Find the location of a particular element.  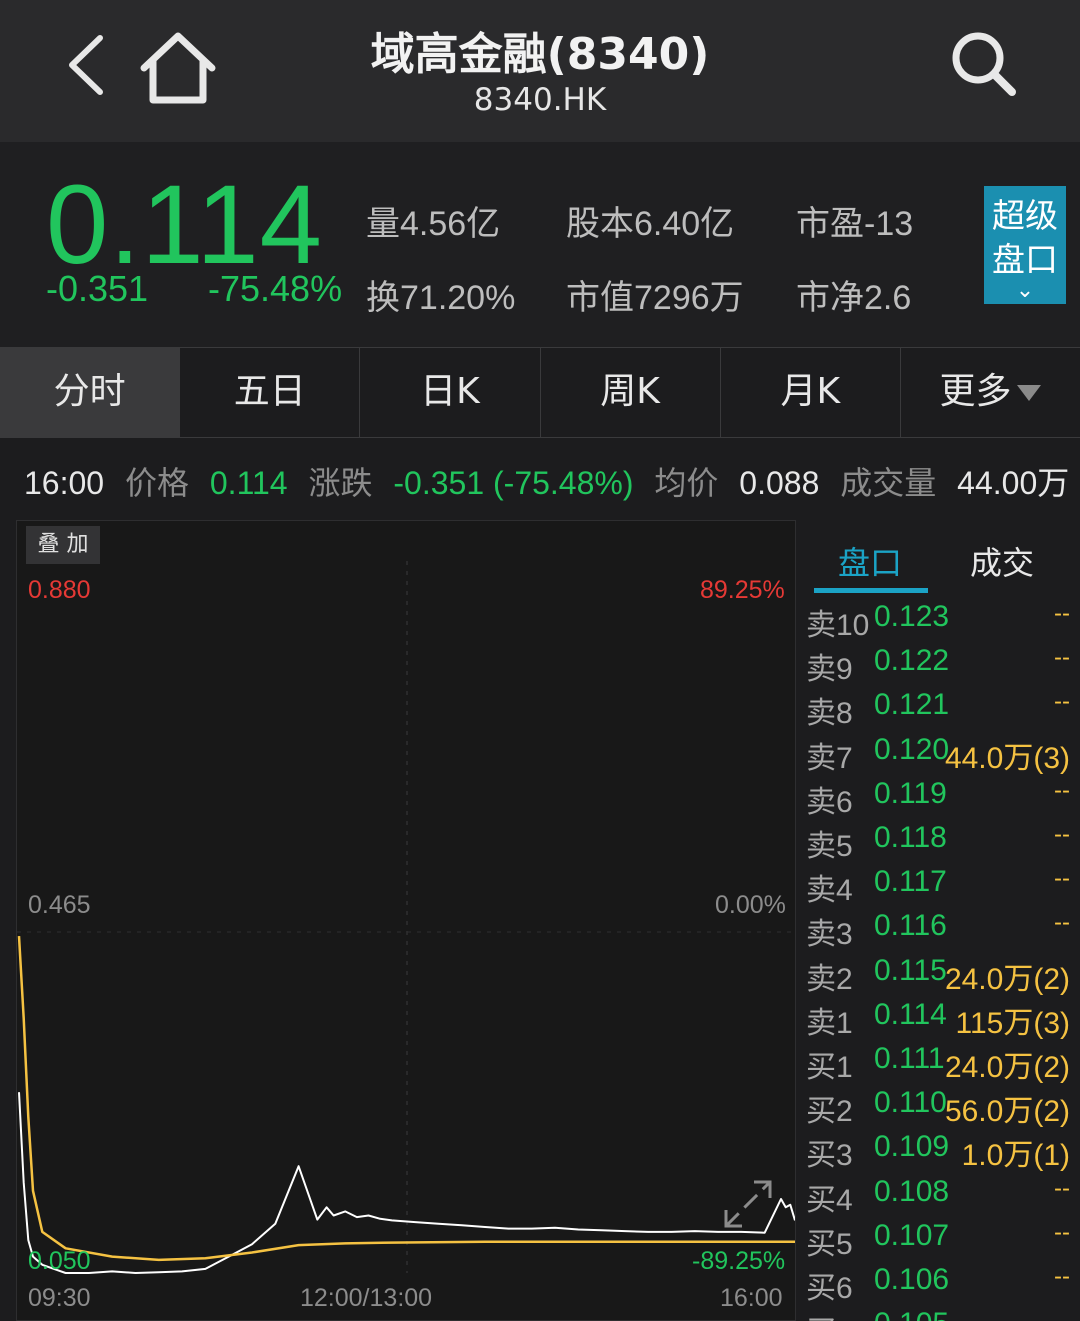

info-time: 16:00 is located at coordinates (64, 483).